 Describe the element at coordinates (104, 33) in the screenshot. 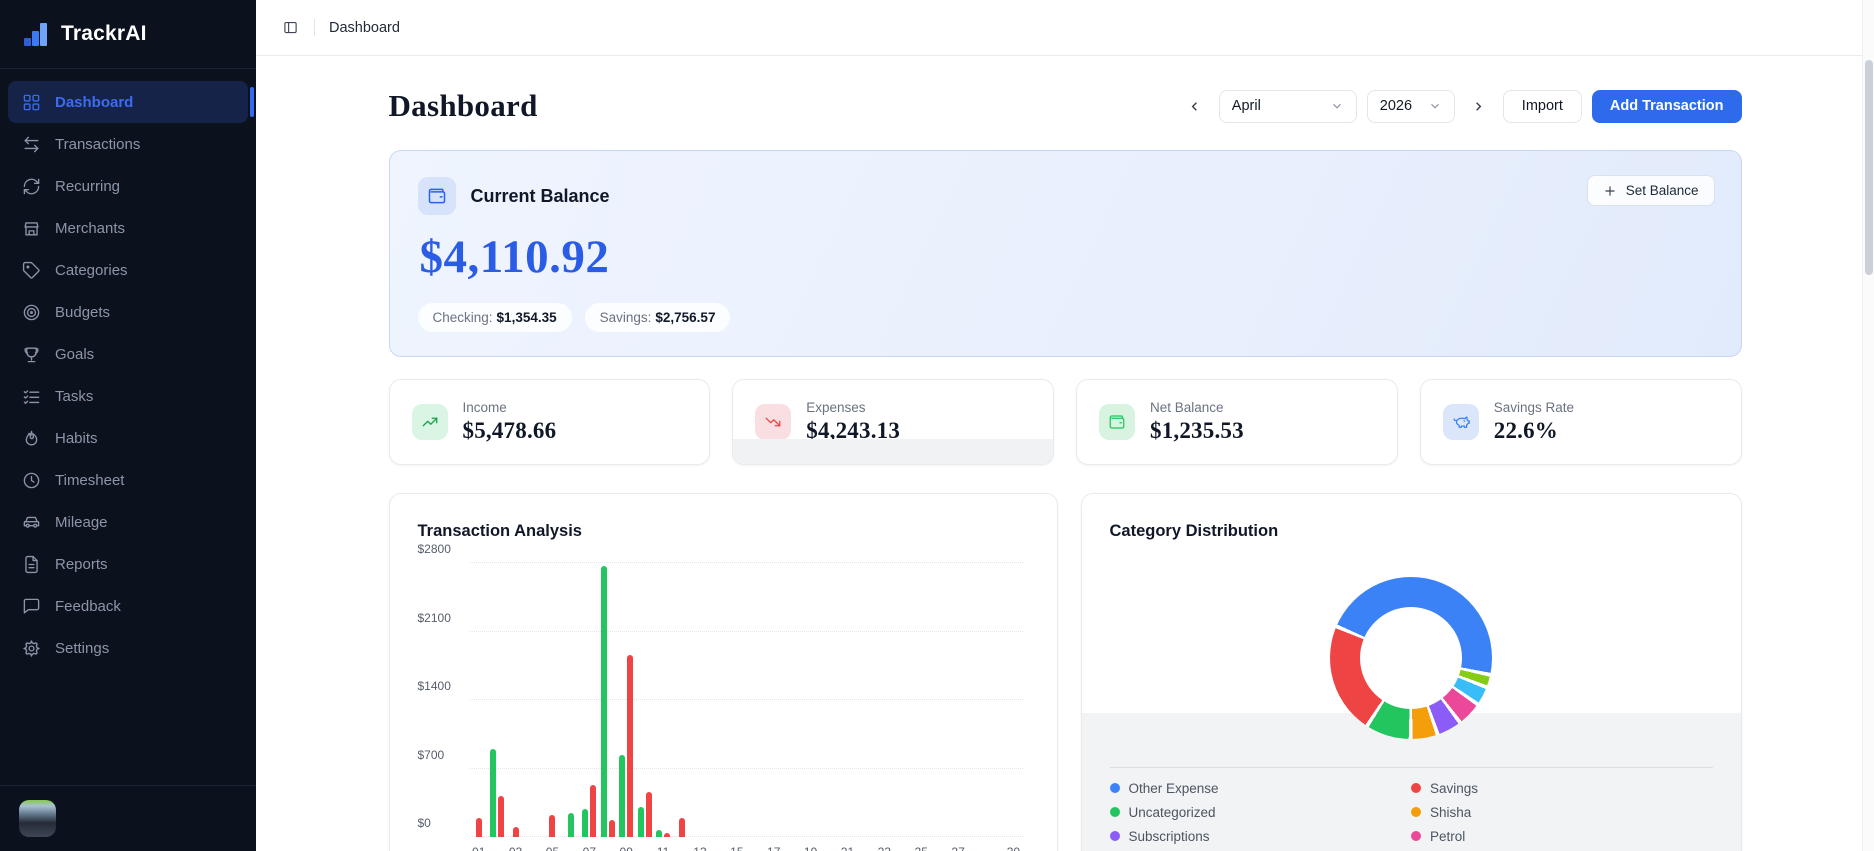

I see `brand-name: TrackrAI` at that location.